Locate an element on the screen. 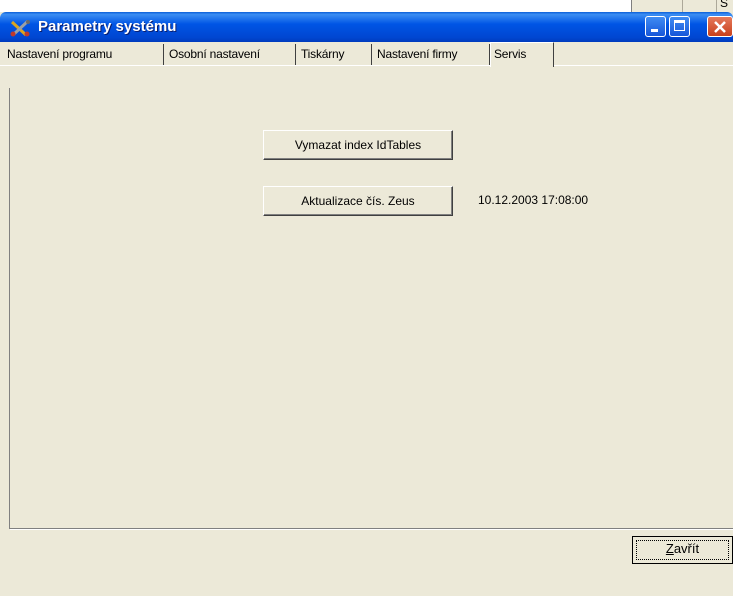 This screenshot has width=733, height=596. close-window-button is located at coordinates (720, 26).